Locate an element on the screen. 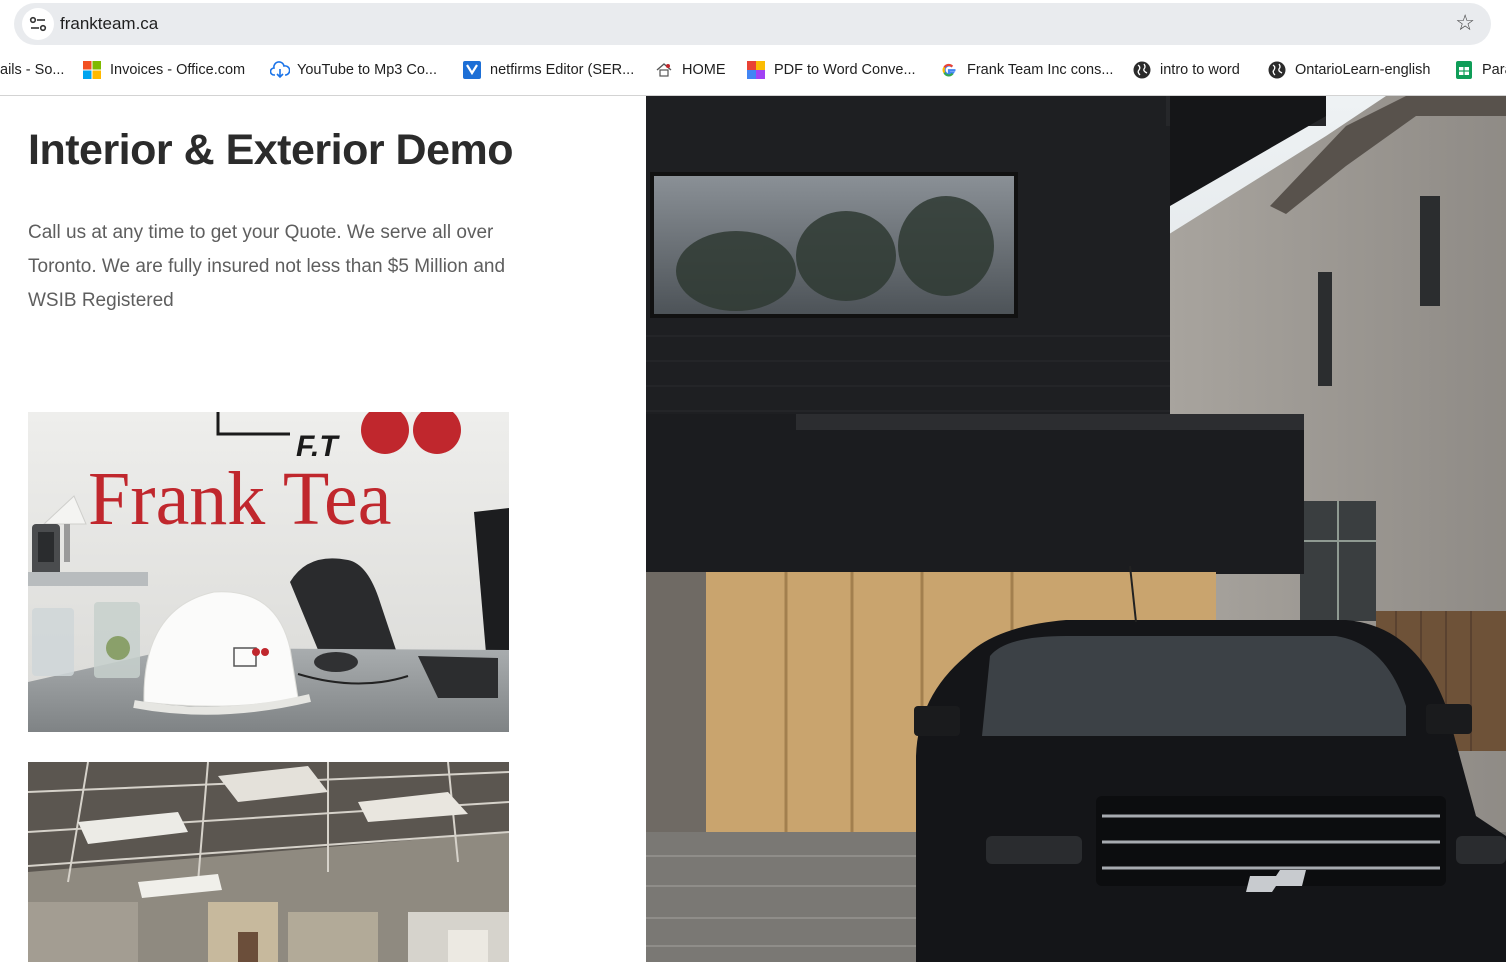 Image resolution: width=1506 pixels, height=962 pixels. google-g-icon is located at coordinates (949, 70).